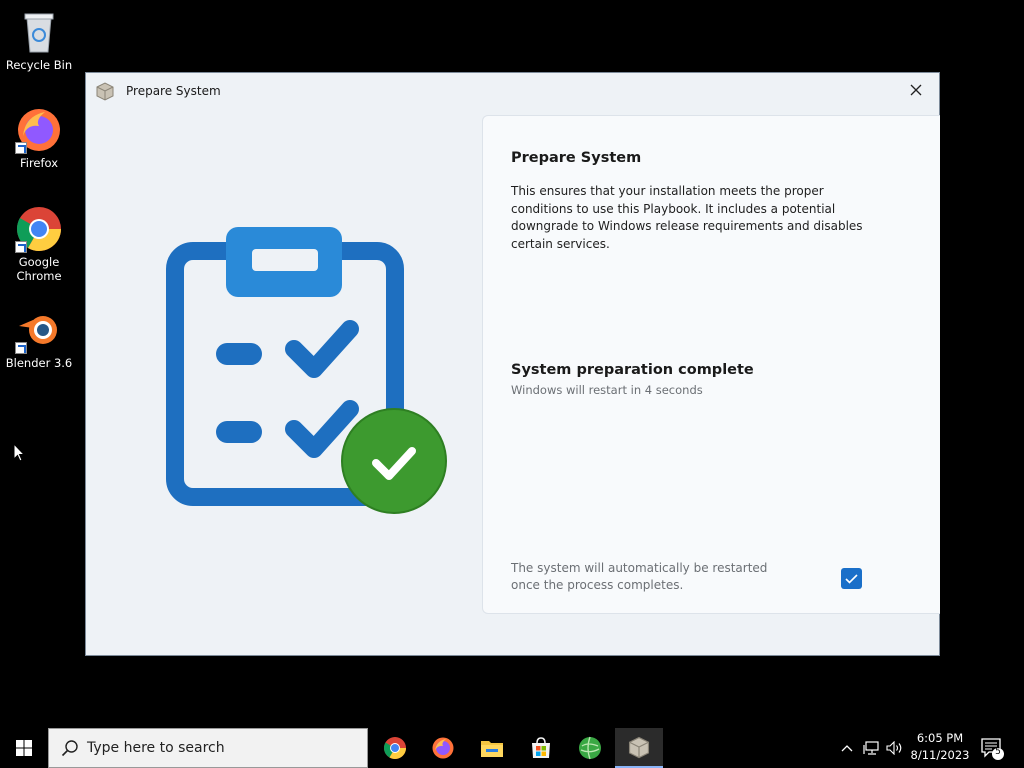  Describe the element at coordinates (940, 755) in the screenshot. I see `clock-date: 8/11/2023` at that location.